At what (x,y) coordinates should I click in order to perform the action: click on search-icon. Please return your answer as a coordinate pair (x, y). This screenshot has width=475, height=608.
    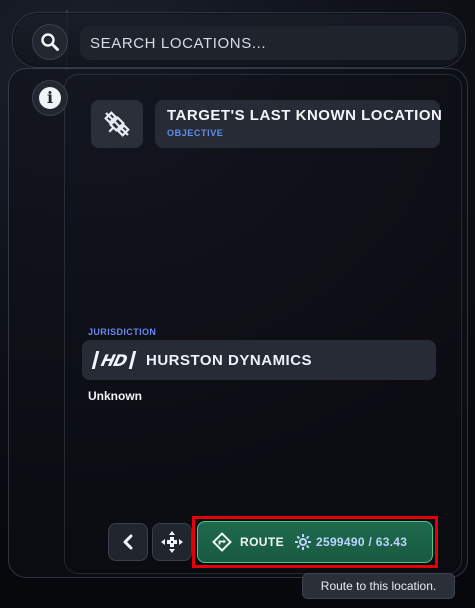
    Looking at the image, I should click on (50, 42).